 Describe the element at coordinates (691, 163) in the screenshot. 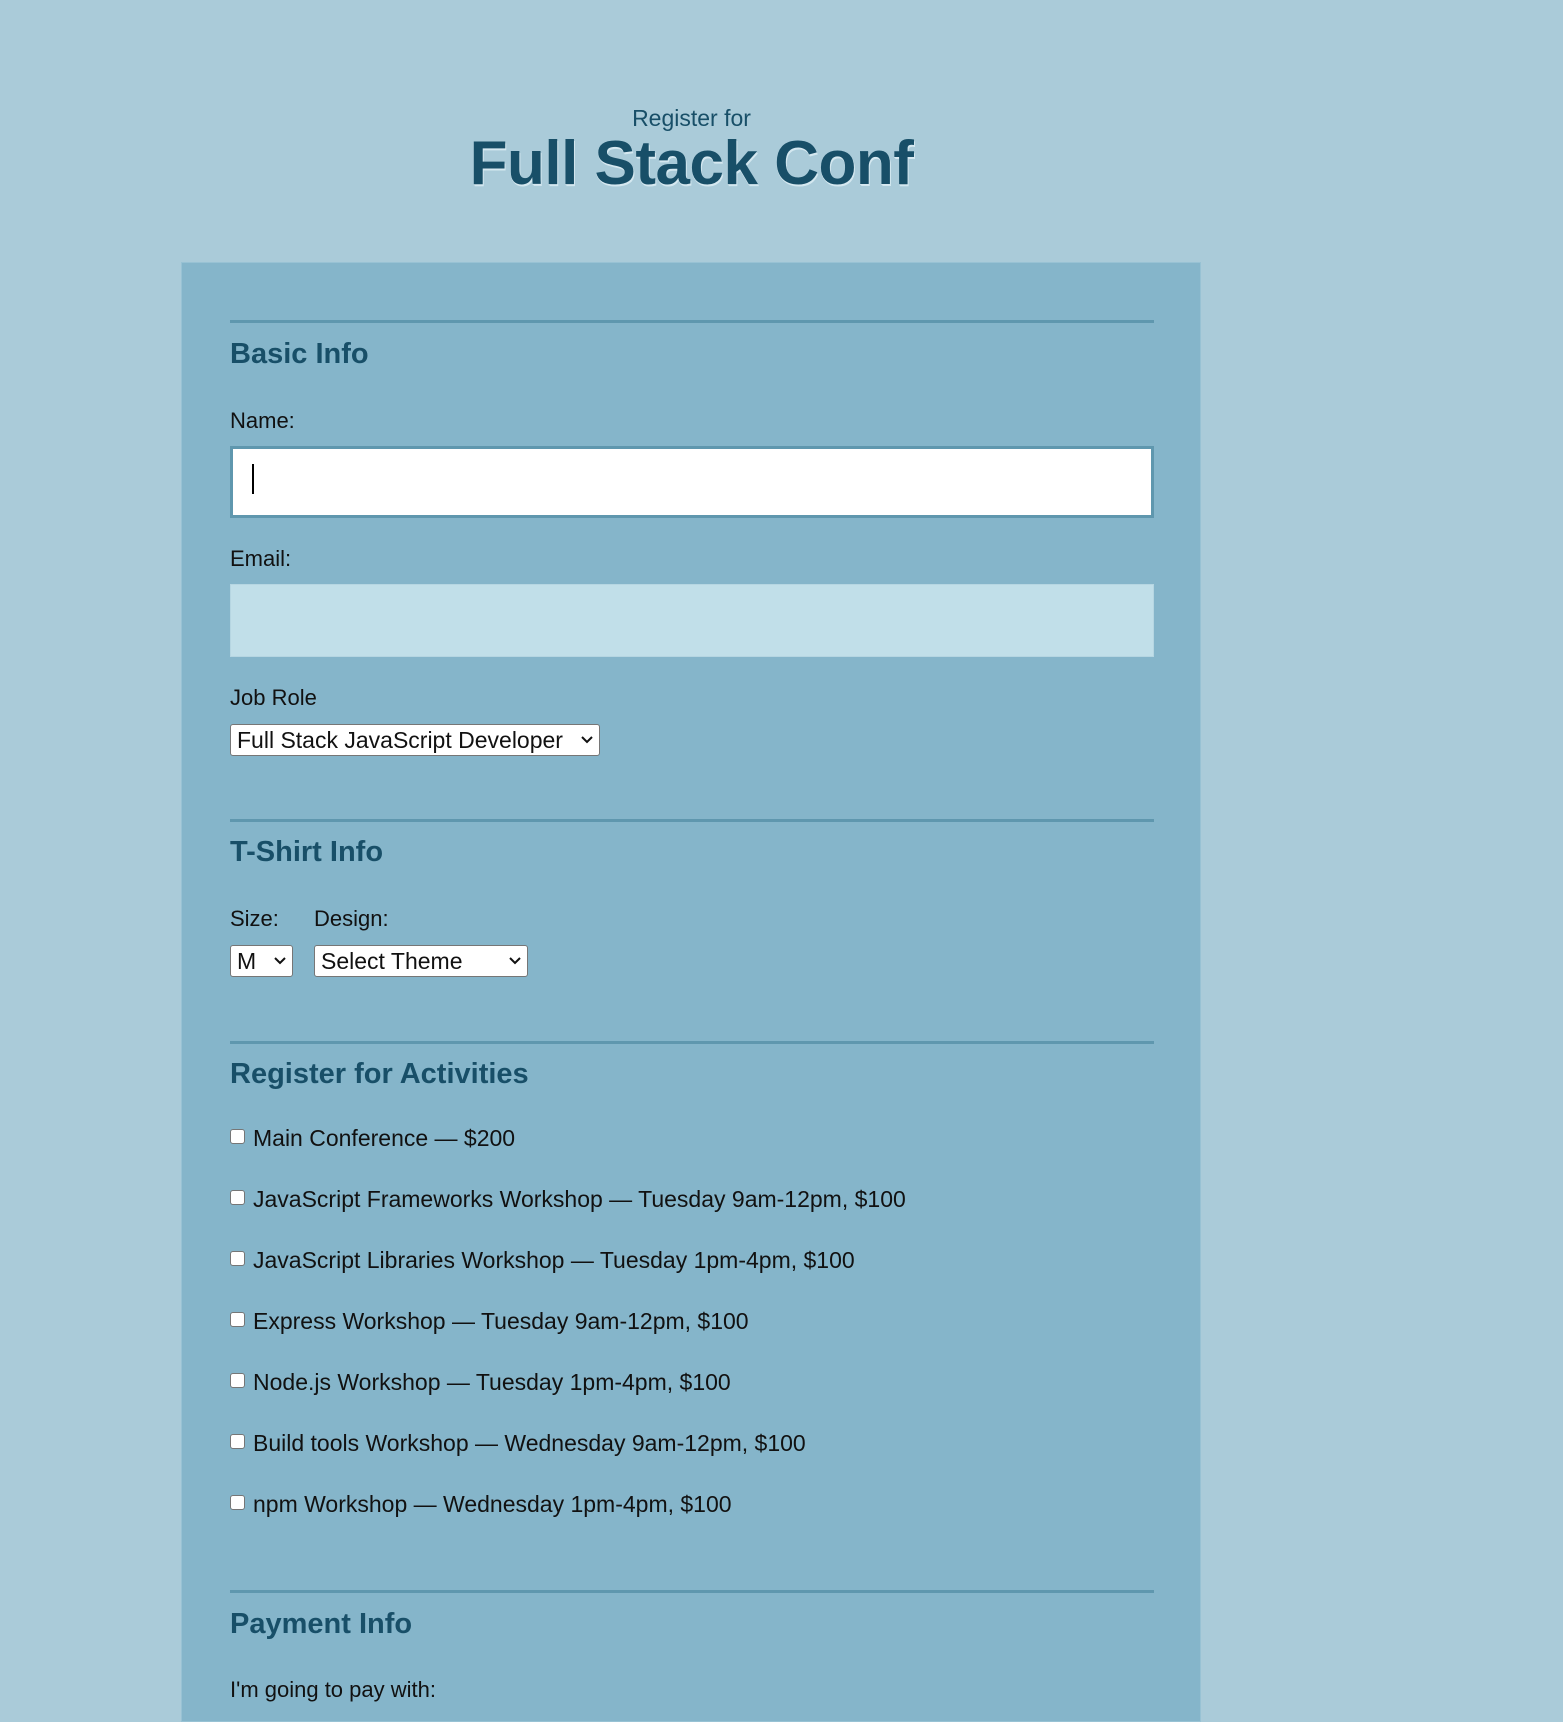

I see `page-title: Full Stack Conf` at that location.